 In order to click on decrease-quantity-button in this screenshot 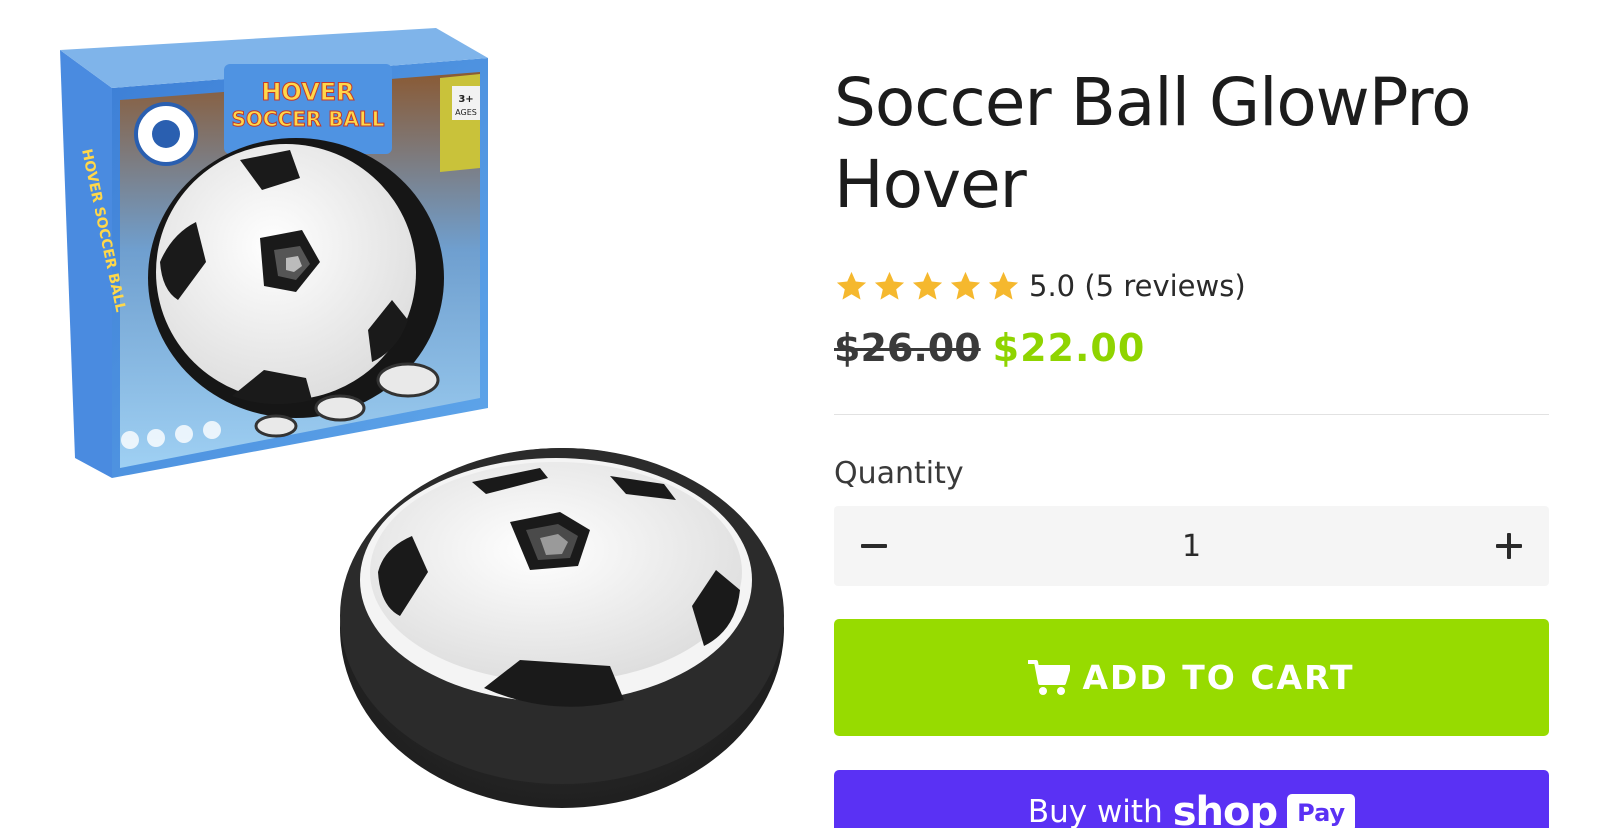, I will do `click(874, 546)`.